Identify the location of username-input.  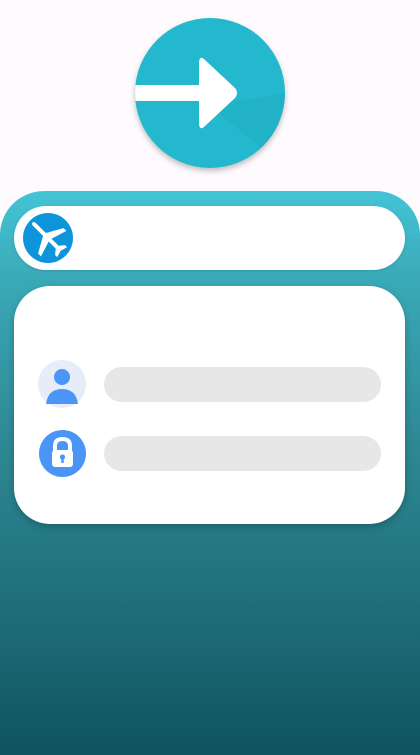
(242, 384).